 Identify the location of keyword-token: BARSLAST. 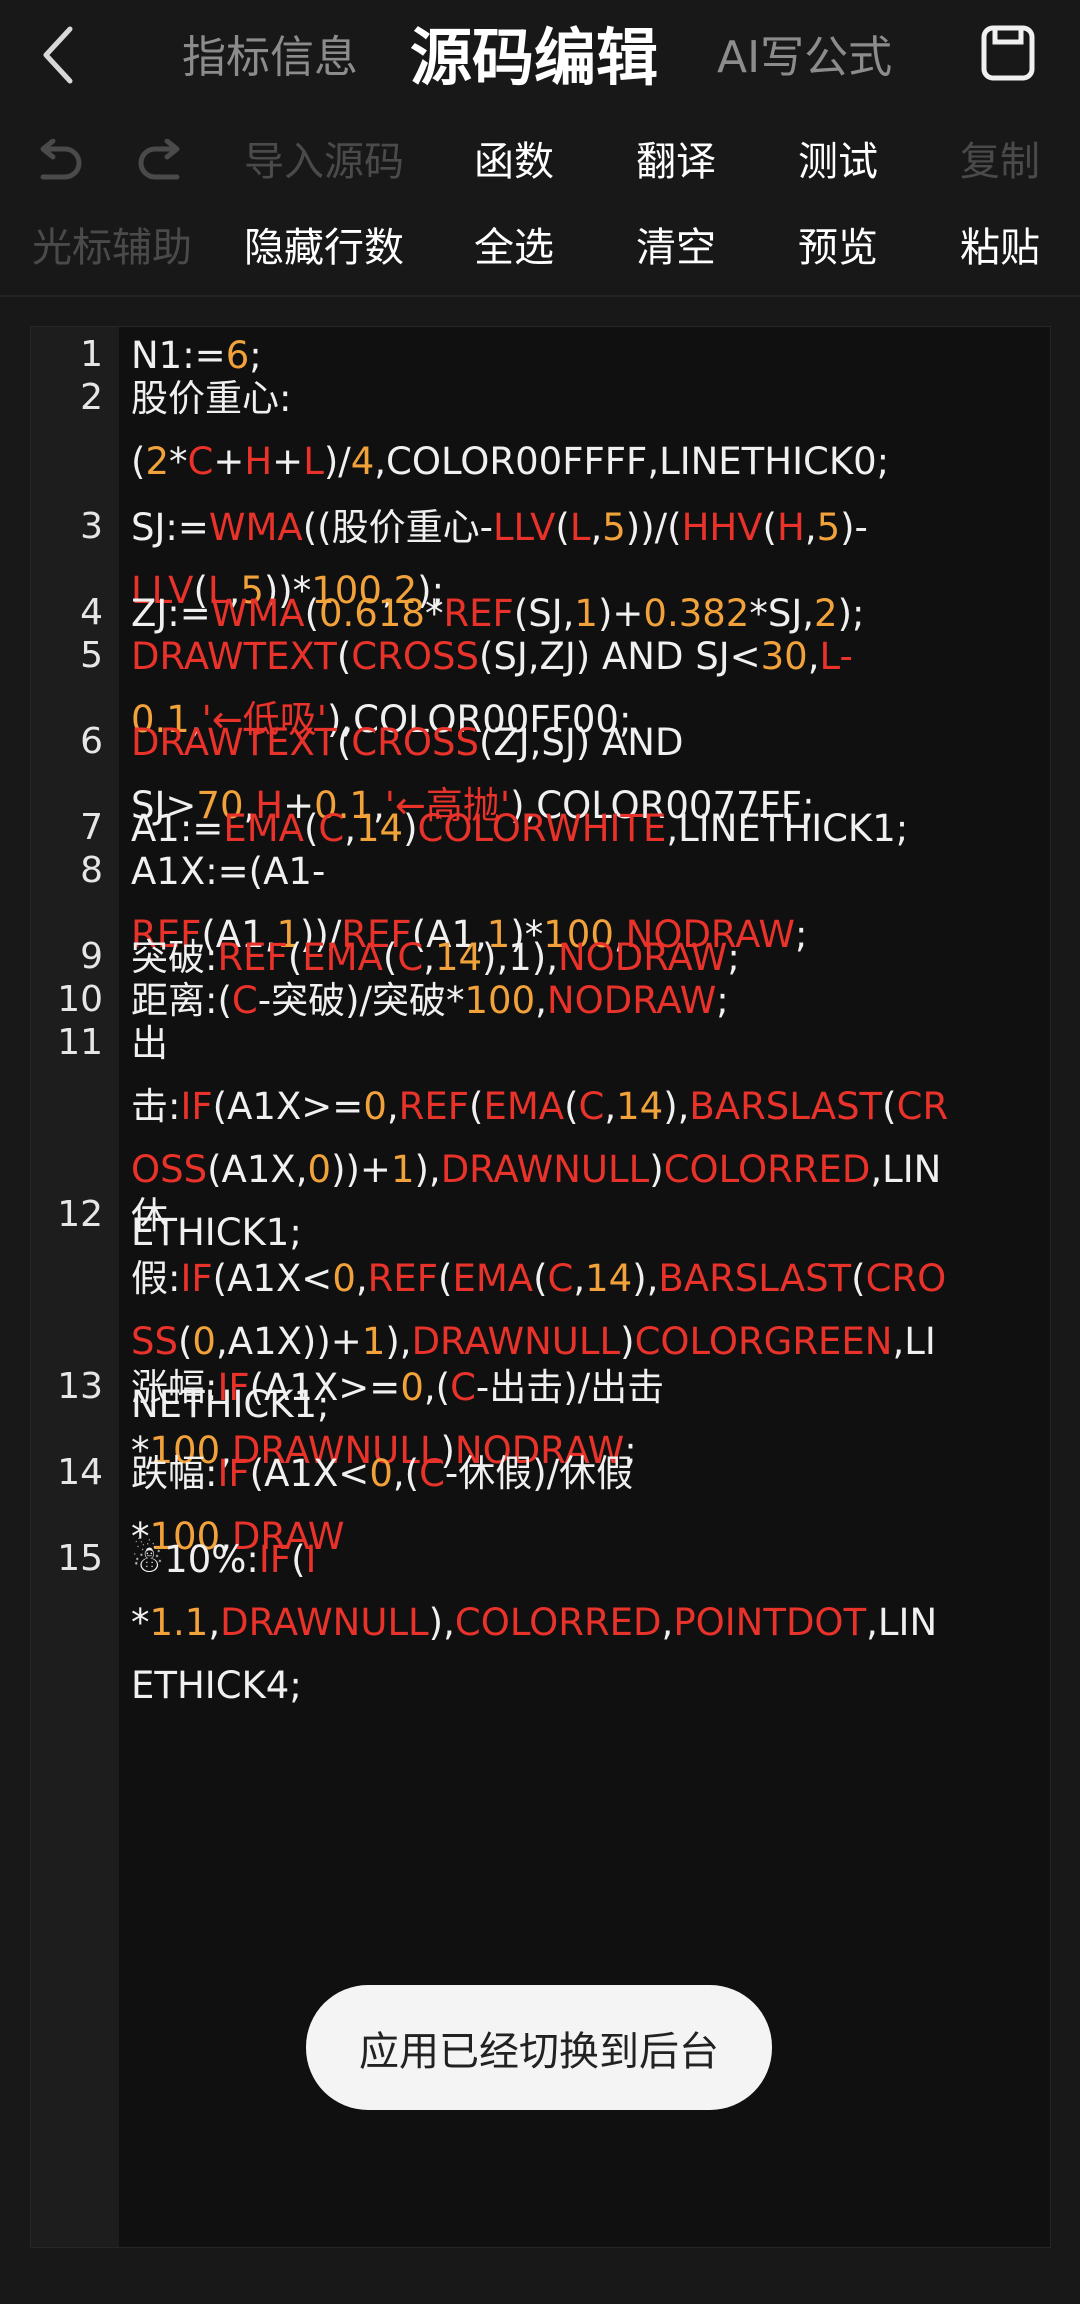
(755, 1278).